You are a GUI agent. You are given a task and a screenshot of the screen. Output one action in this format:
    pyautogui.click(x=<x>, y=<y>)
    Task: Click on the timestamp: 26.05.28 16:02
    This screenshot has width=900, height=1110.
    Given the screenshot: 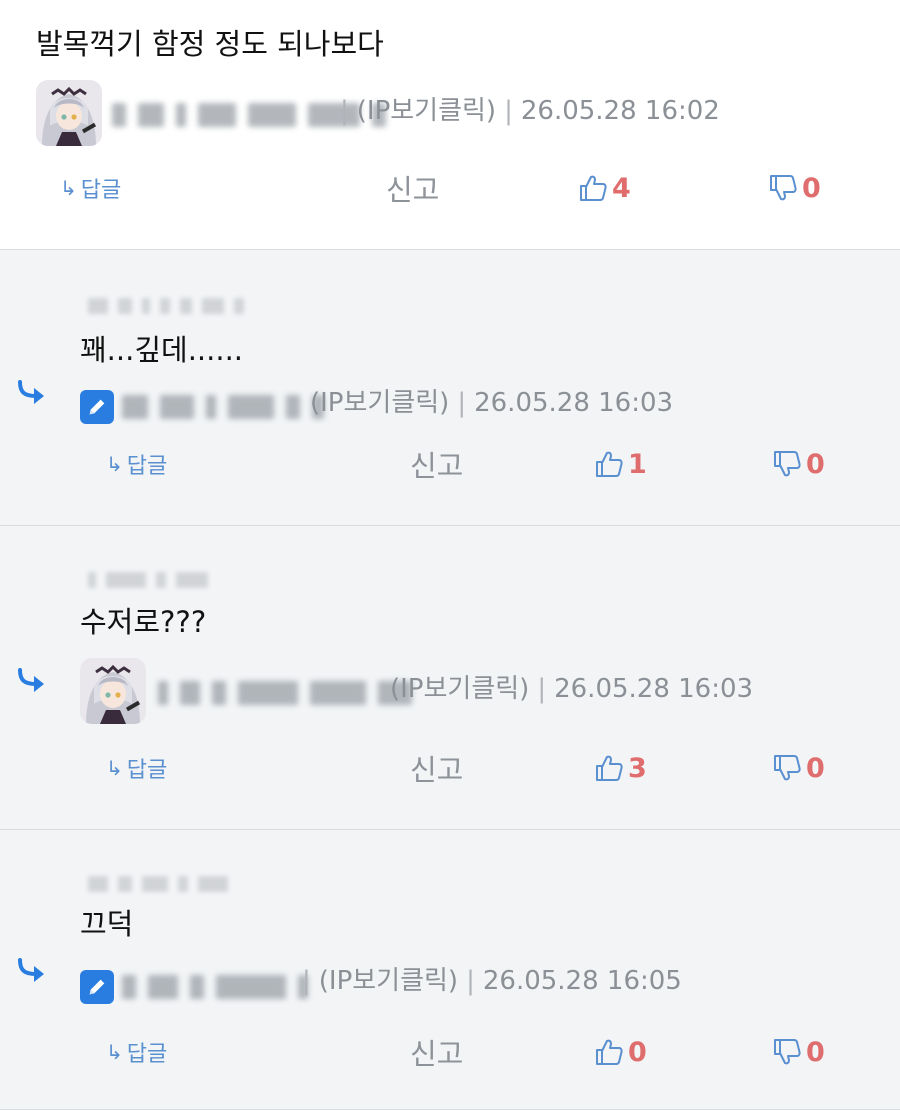 What is the action you would take?
    pyautogui.click(x=620, y=111)
    